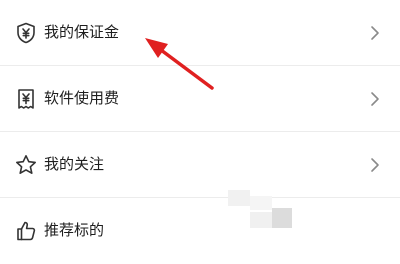 The height and width of the screenshot is (264, 400). I want to click on receipt-yen-icon, so click(26, 99).